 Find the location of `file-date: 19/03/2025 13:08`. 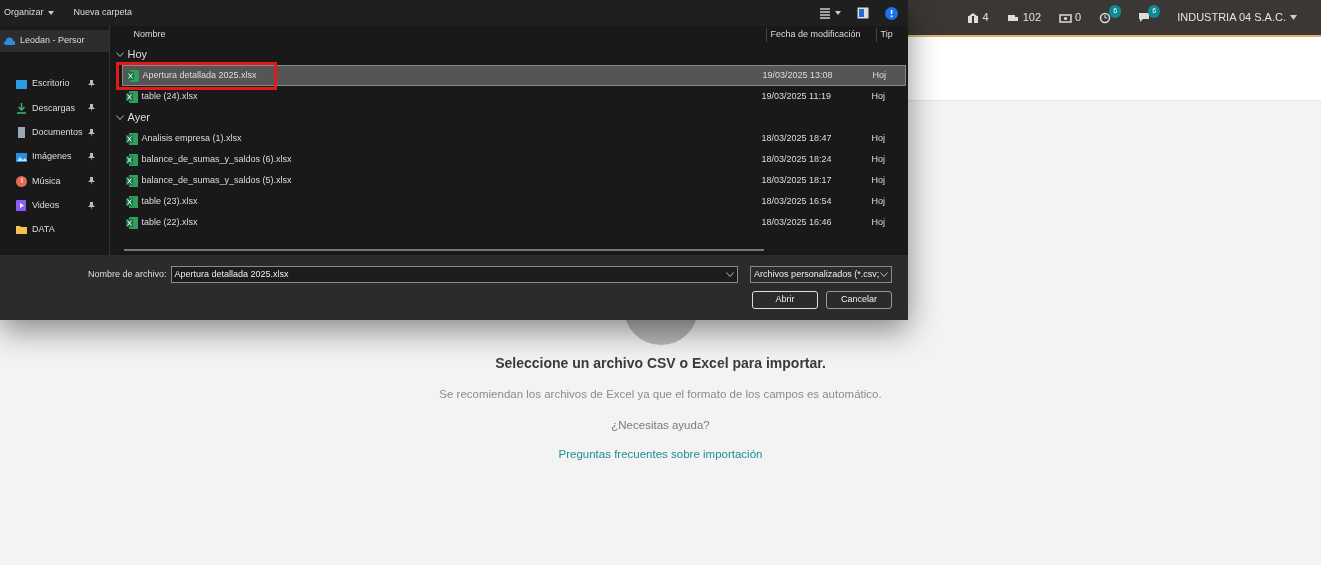

file-date: 19/03/2025 13:08 is located at coordinates (798, 75).